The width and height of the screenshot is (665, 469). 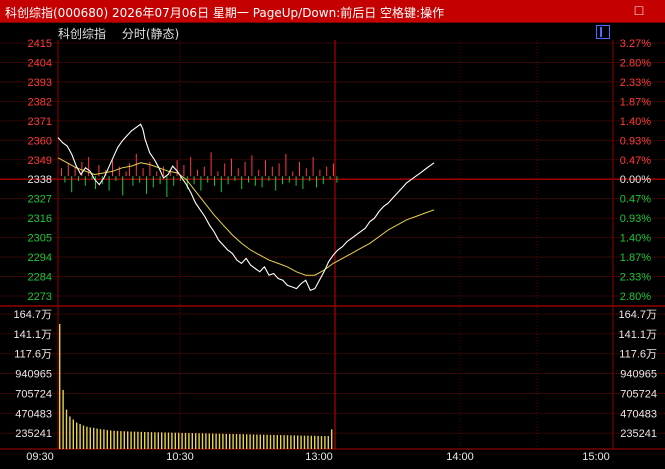 I want to click on price-tick-label: 2415, so click(x=40, y=44).